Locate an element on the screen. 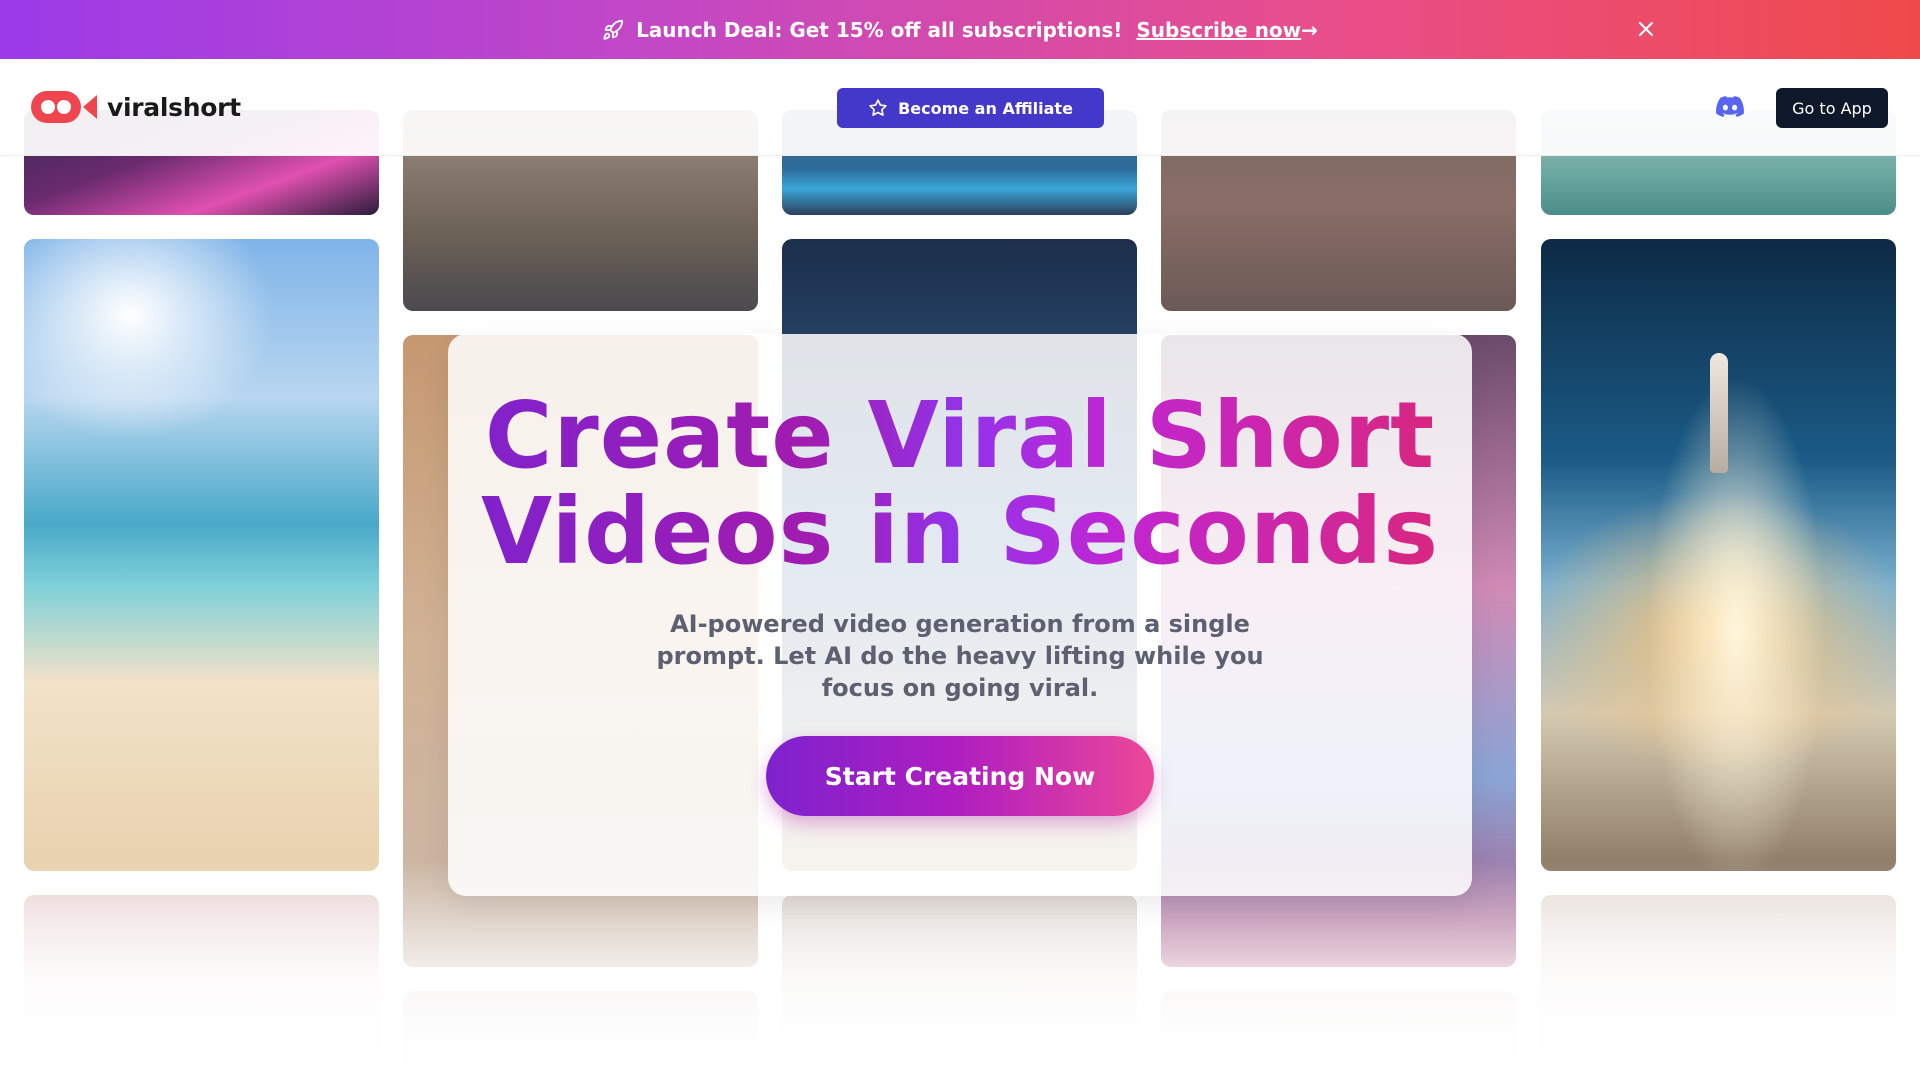 This screenshot has width=1920, height=1080. discord-icon is located at coordinates (1730, 107).